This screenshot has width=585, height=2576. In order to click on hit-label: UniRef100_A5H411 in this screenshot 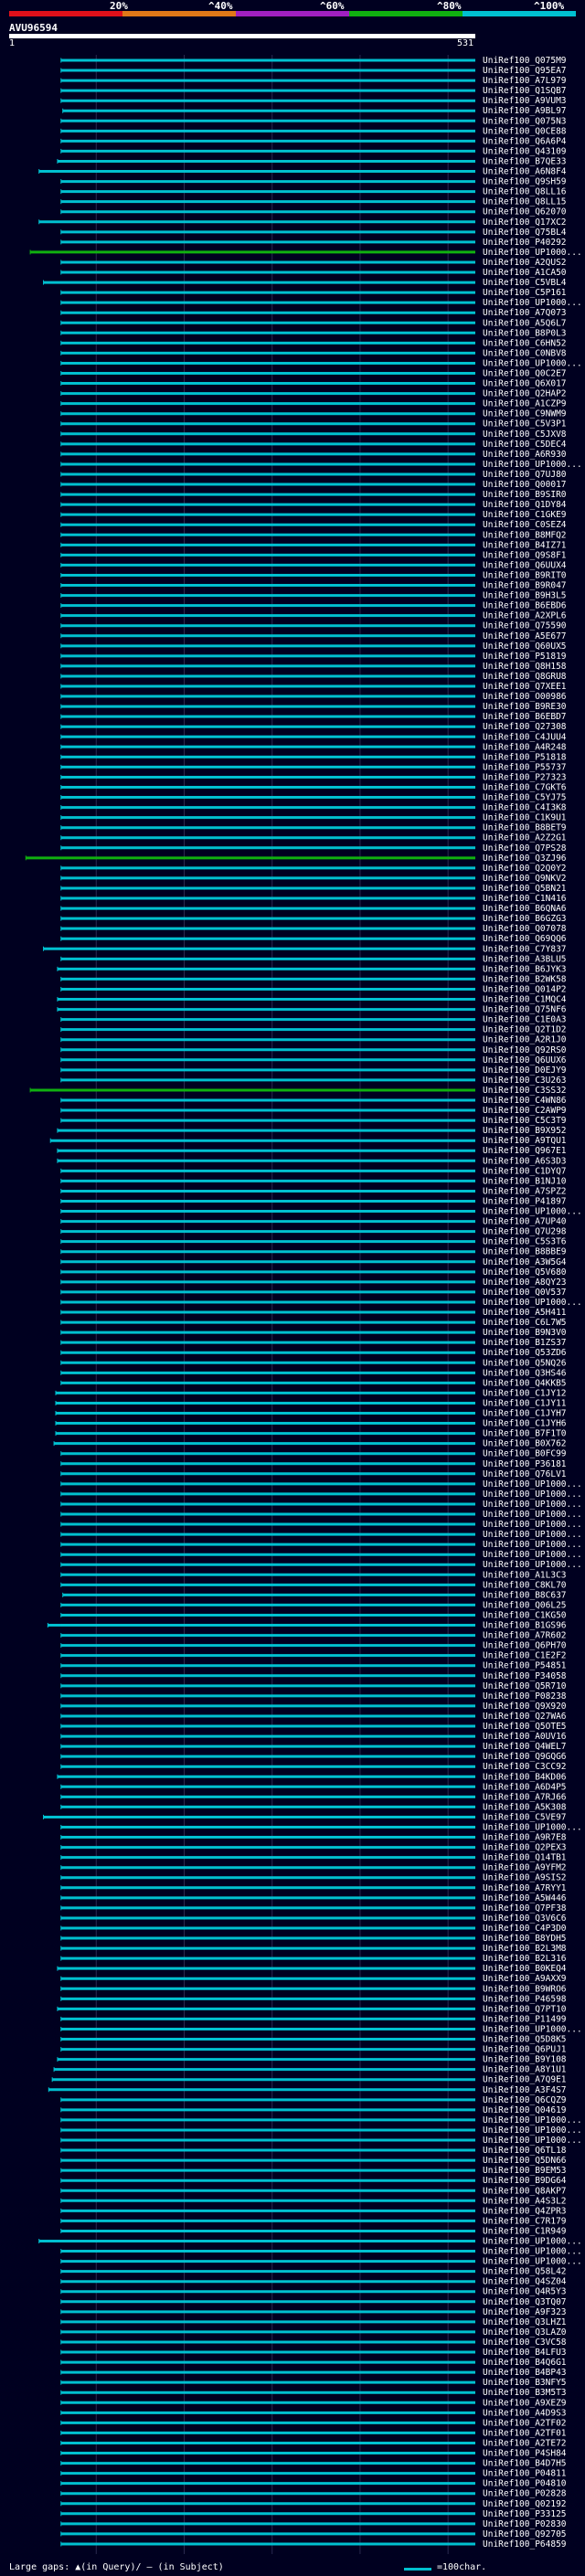, I will do `click(525, 1313)`.